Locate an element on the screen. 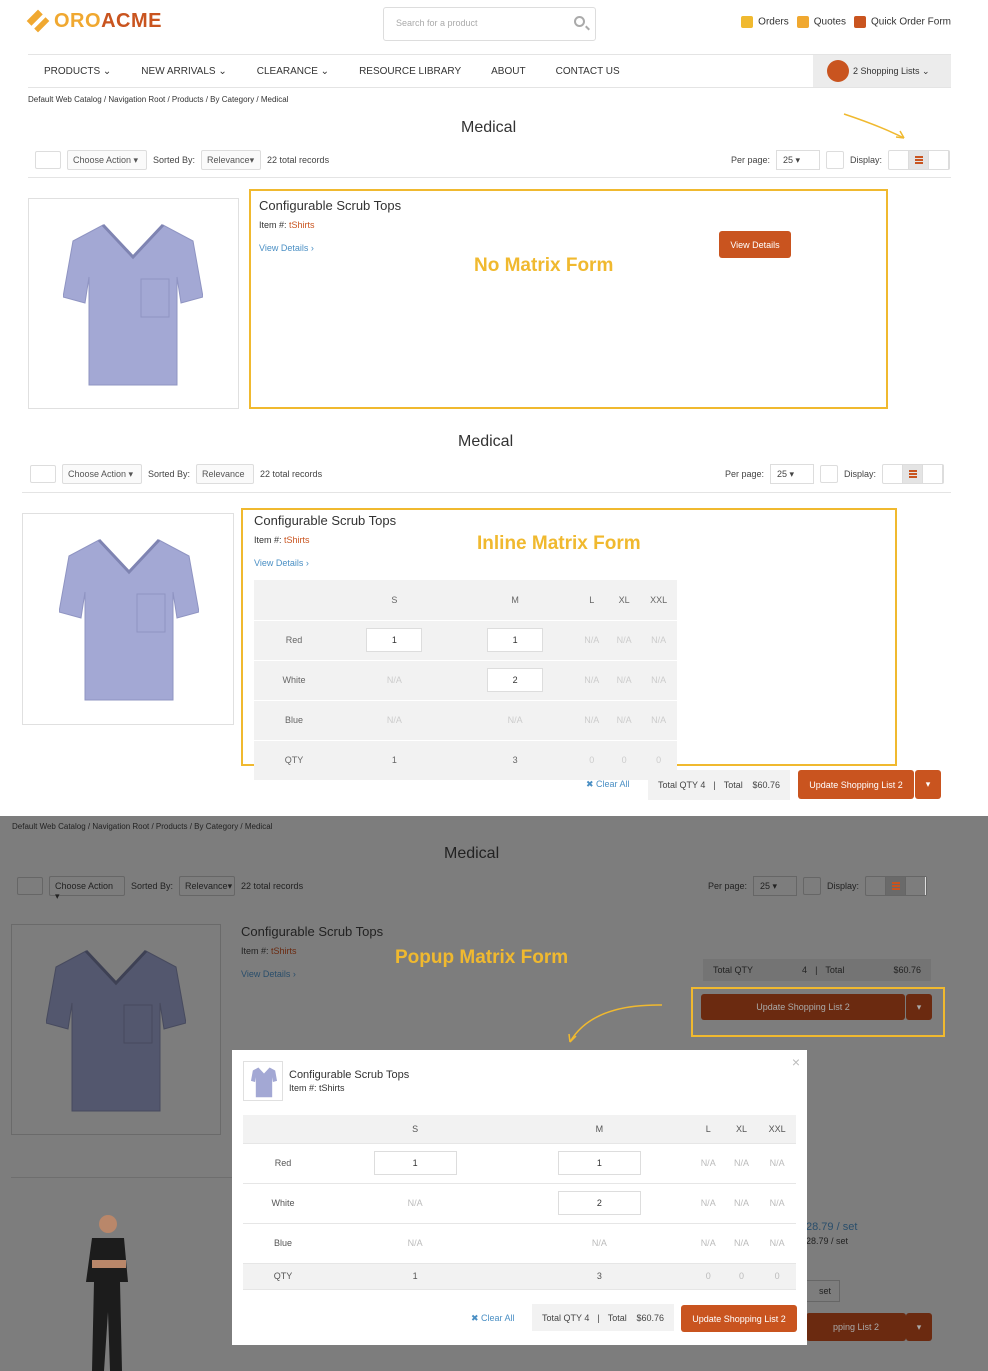  popup-matrix-label: Popup Matrix Form is located at coordinates (482, 957).